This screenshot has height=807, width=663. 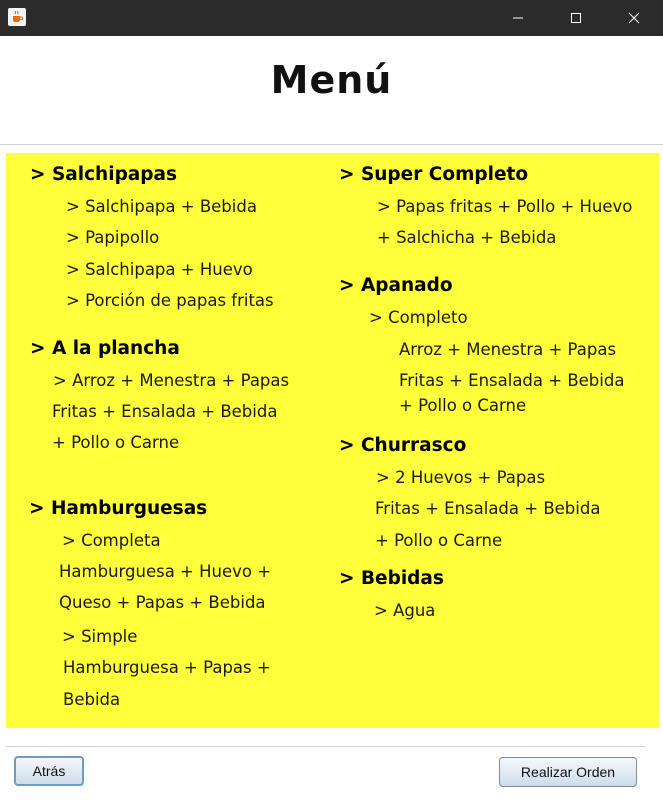 I want to click on menu-line: Hamburguesa + Papas +, so click(x=167, y=667).